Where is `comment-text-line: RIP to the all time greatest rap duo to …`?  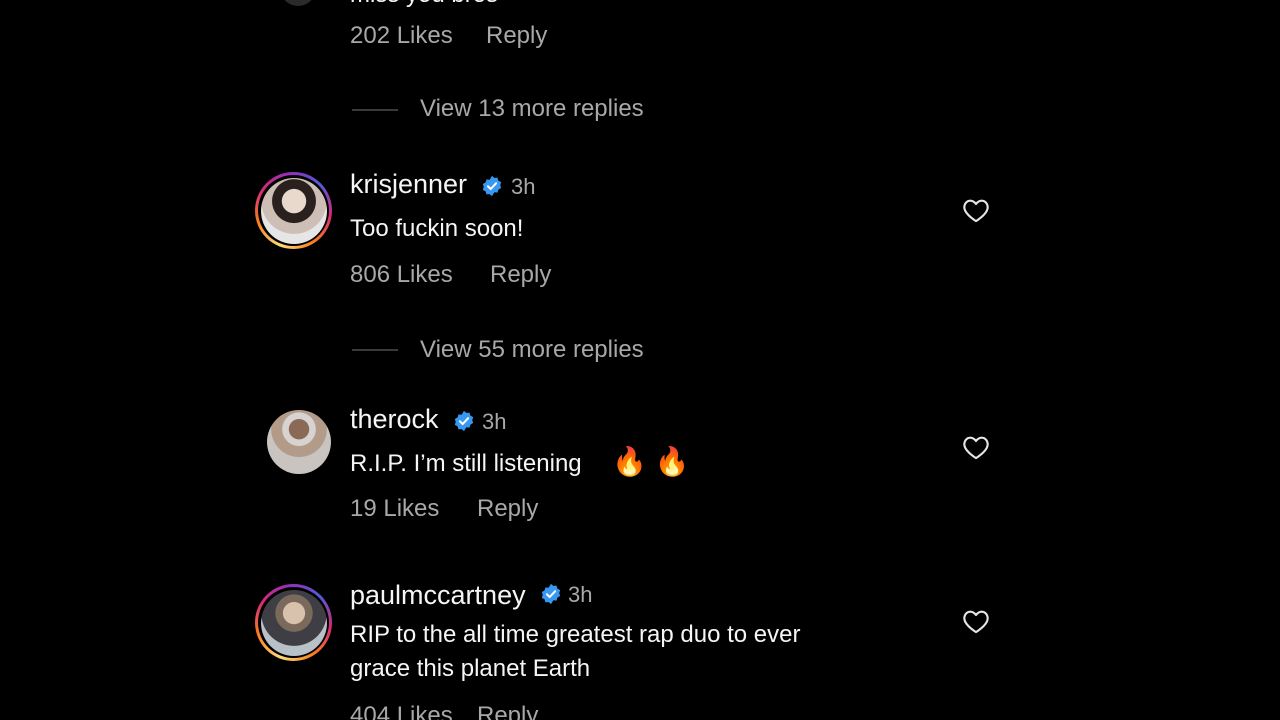
comment-text-line: RIP to the all time greatest rap duo to … is located at coordinates (575, 634).